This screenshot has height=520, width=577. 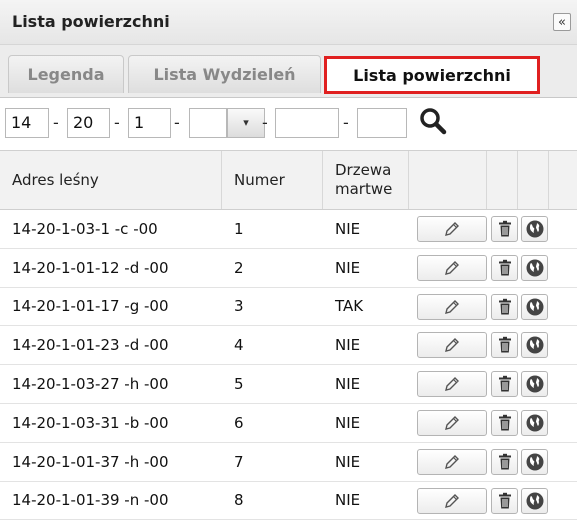 What do you see at coordinates (111, 180) in the screenshot?
I see `column-header-adres: Adres leśny` at bounding box center [111, 180].